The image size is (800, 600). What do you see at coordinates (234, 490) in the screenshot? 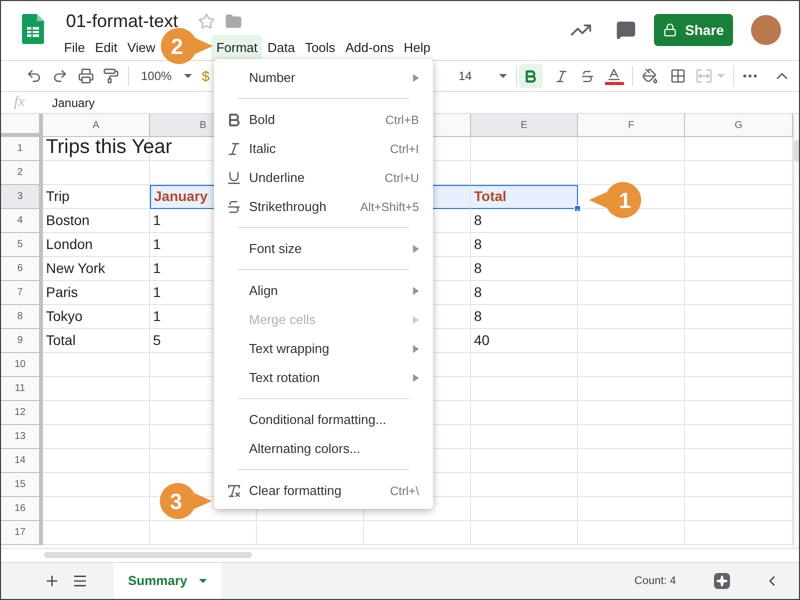
I see `clear-formatting-icon` at bounding box center [234, 490].